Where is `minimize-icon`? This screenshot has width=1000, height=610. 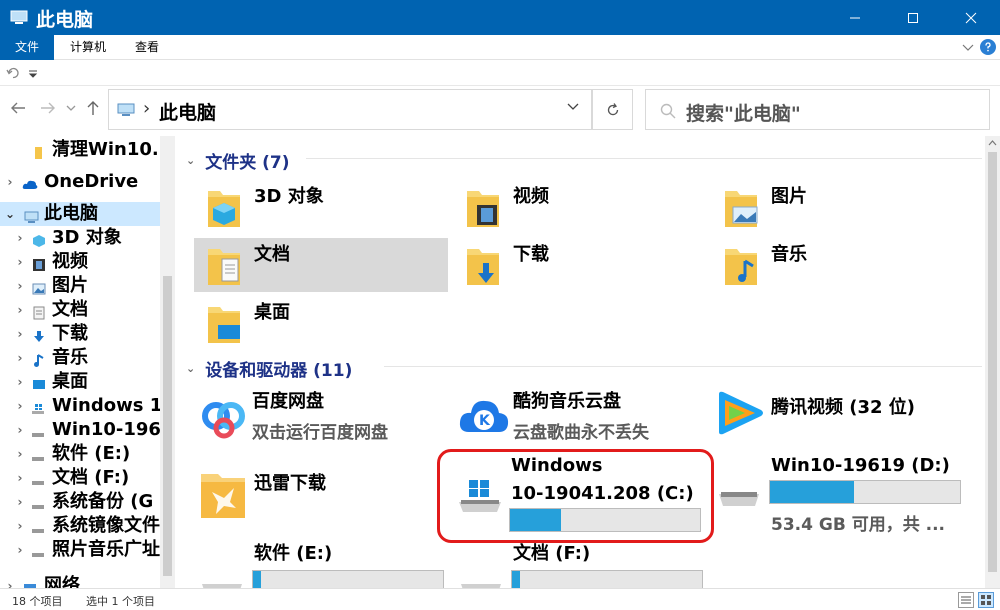 minimize-icon is located at coordinates (855, 17).